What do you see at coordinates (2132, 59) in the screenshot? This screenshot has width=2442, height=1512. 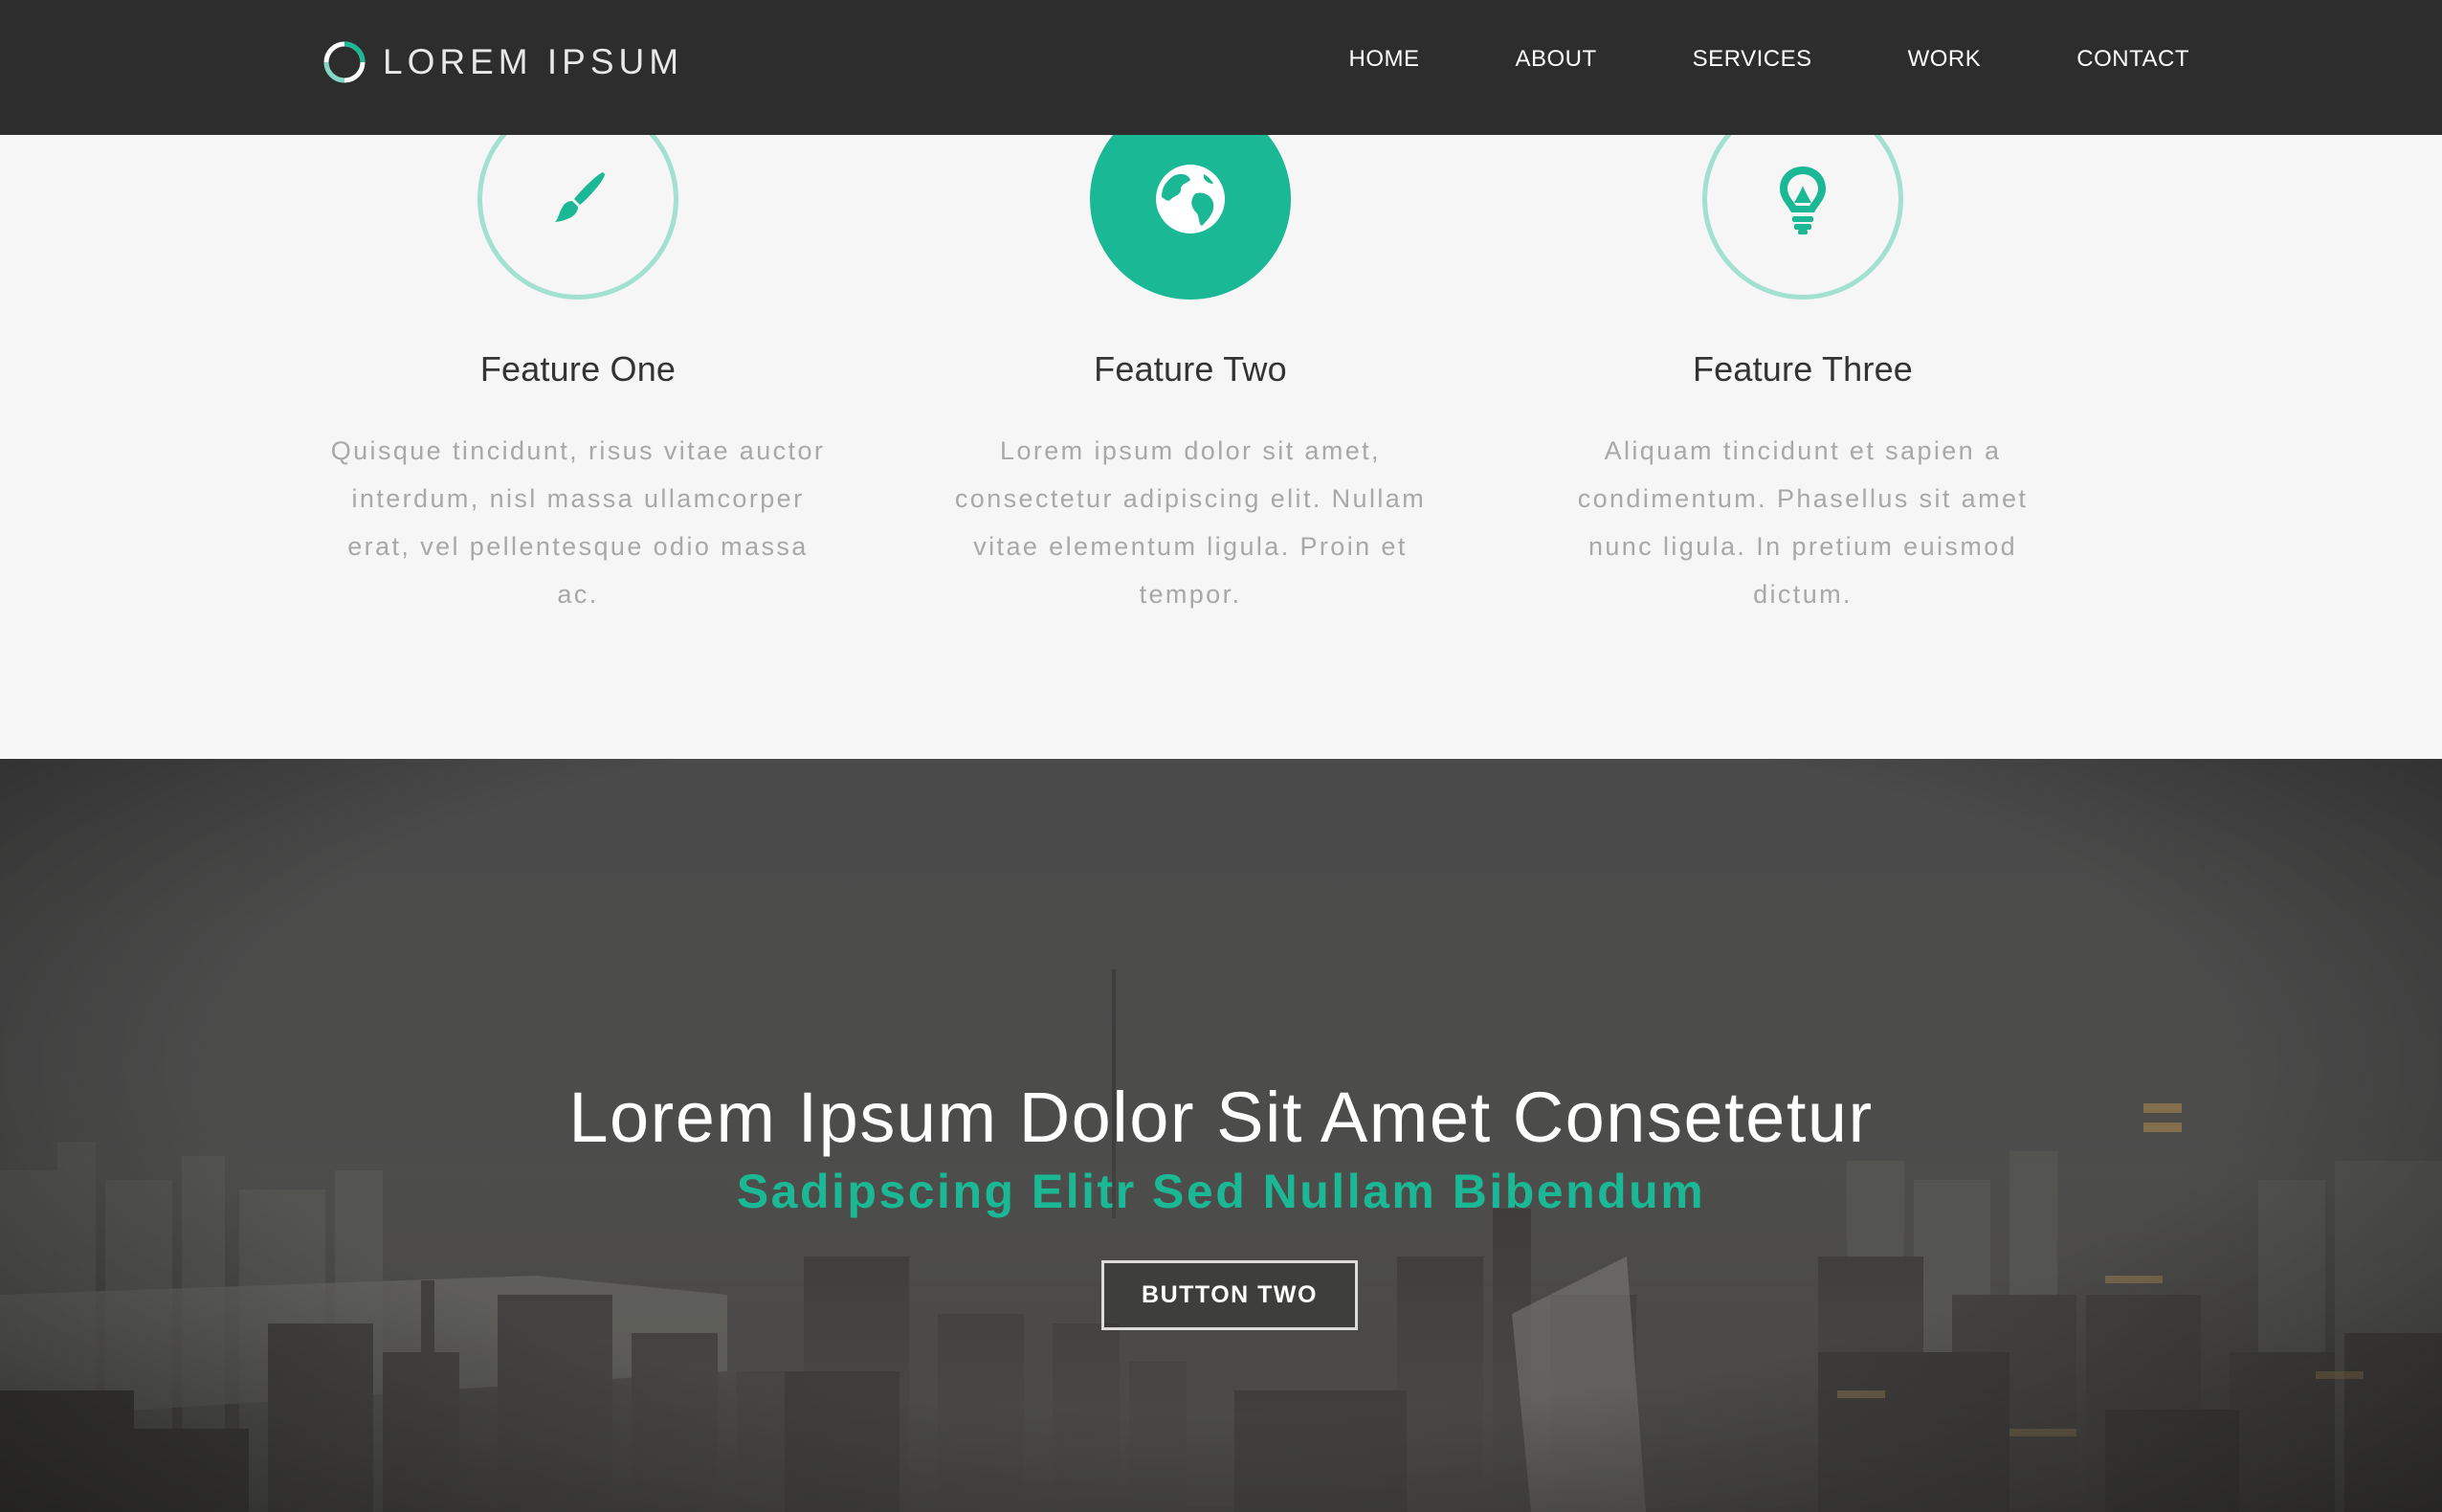 I see `nav-item-contact: CONTACT` at bounding box center [2132, 59].